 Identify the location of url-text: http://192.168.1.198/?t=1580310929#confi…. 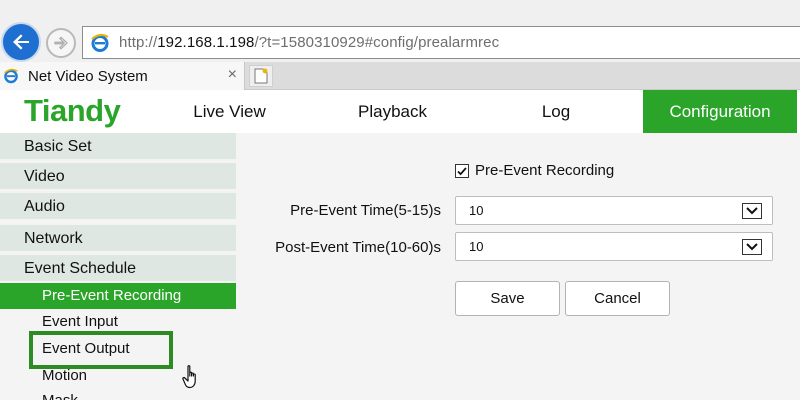
(309, 42).